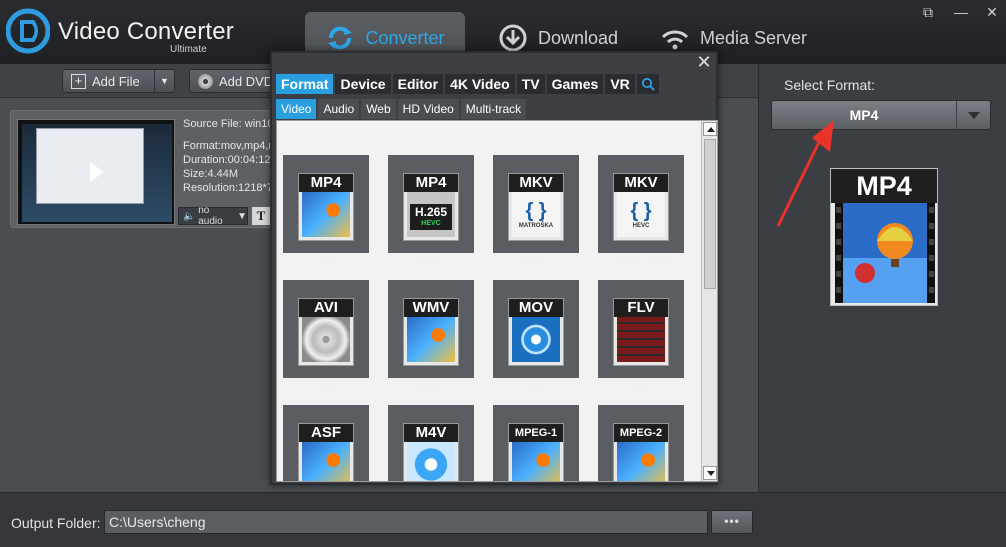  What do you see at coordinates (641, 226) in the screenshot?
I see `mkv-sub-label: HEVC` at bounding box center [641, 226].